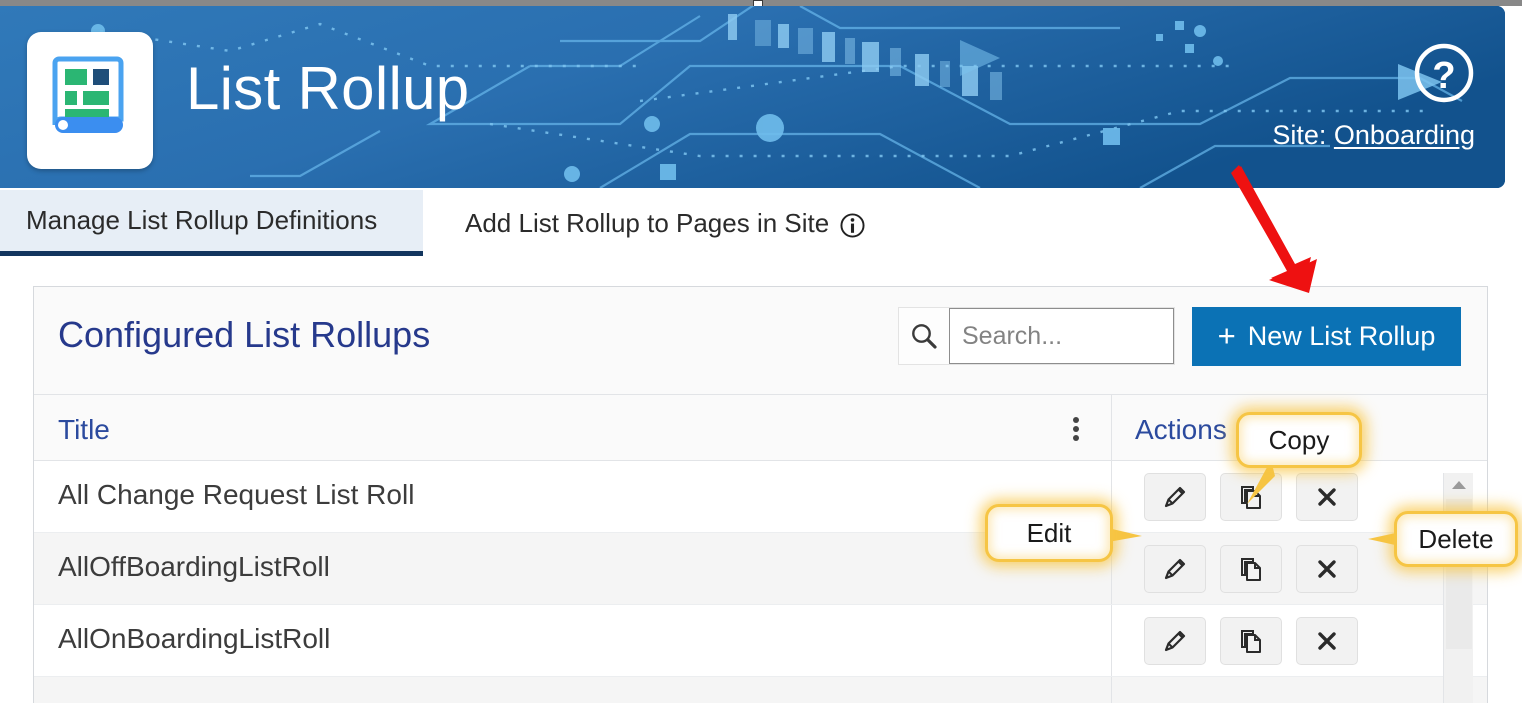 The height and width of the screenshot is (703, 1522). I want to click on scroll-up-arrow-icon, so click(1459, 485).